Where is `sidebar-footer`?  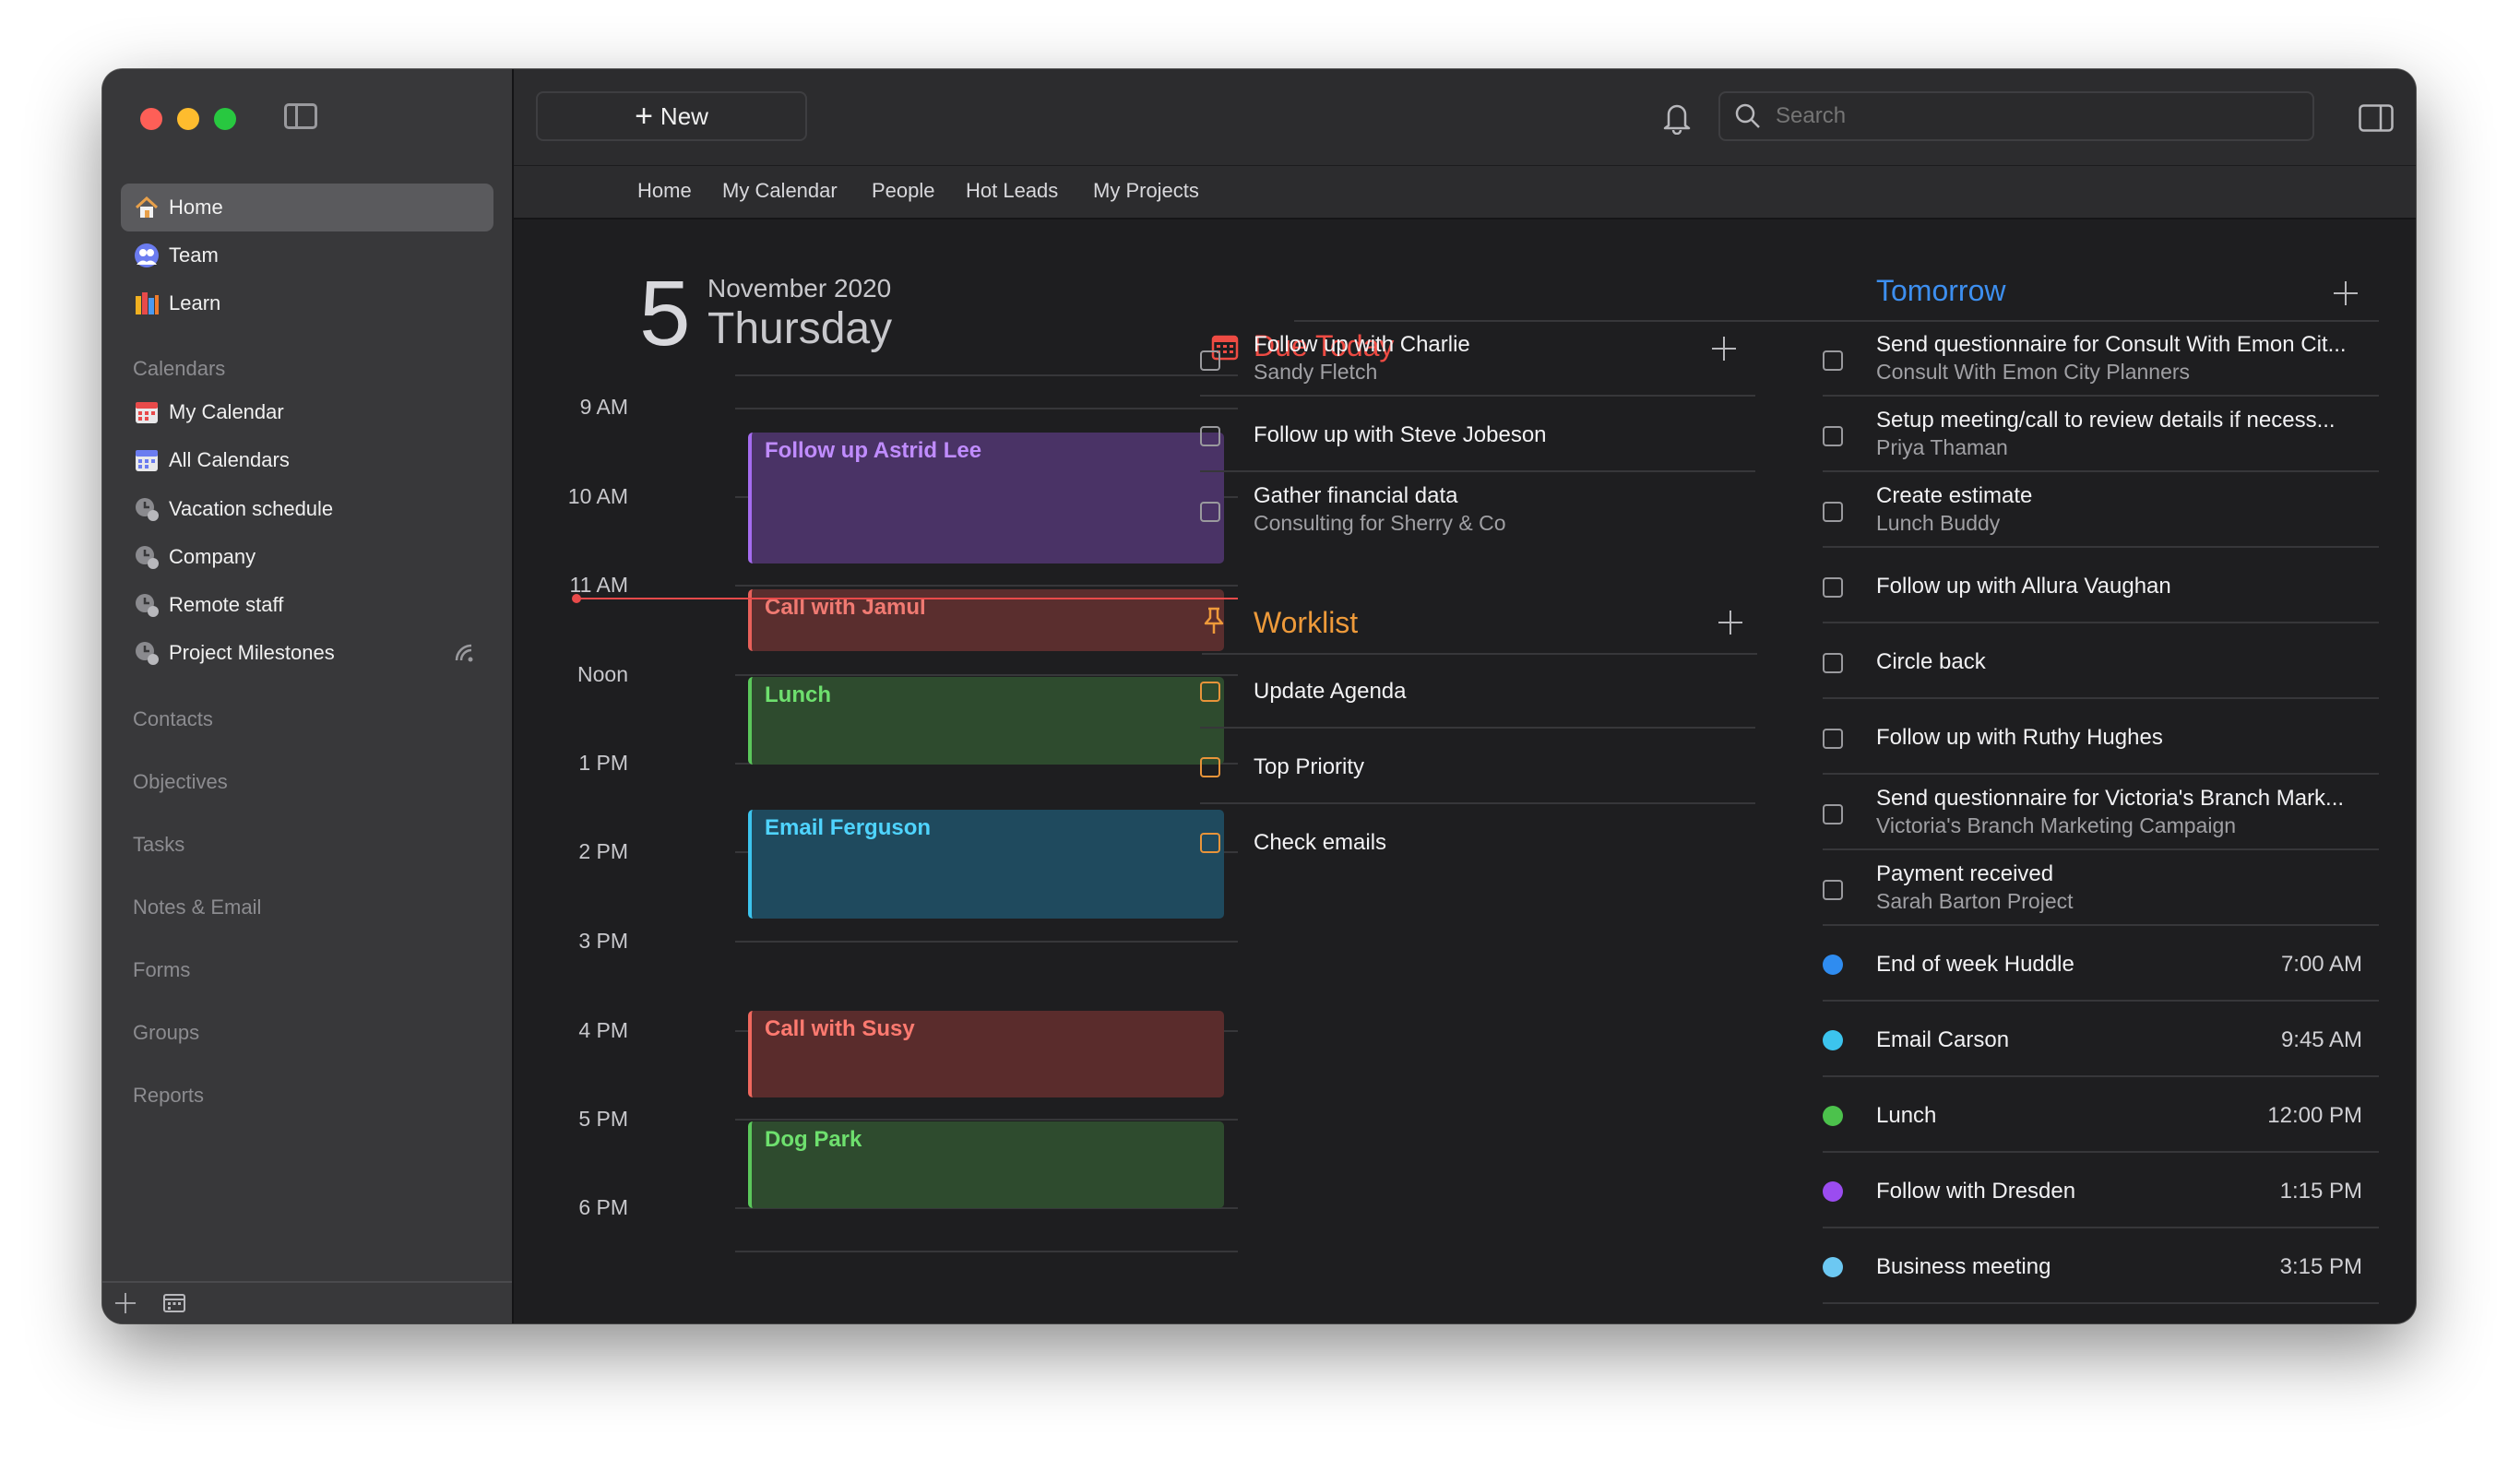
sidebar-footer is located at coordinates (307, 1302).